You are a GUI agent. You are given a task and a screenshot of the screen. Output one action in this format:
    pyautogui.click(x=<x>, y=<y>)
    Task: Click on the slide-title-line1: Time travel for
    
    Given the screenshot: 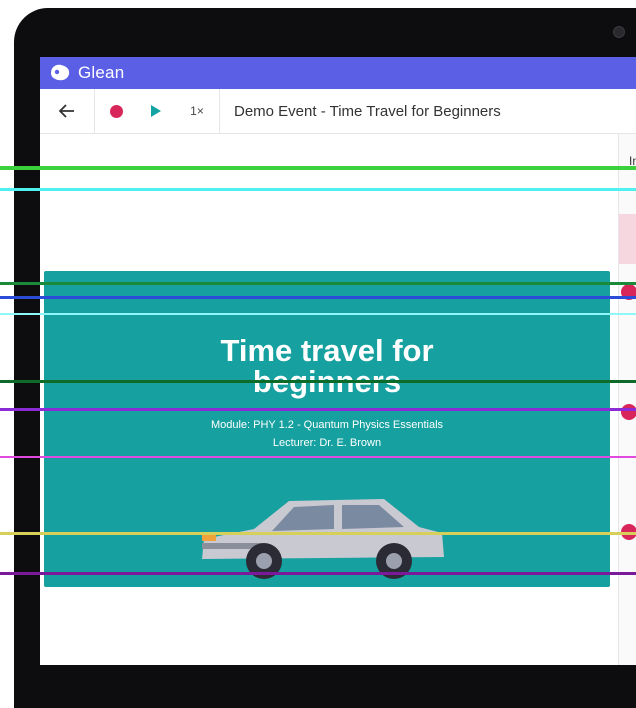 What is the action you would take?
    pyautogui.click(x=327, y=350)
    